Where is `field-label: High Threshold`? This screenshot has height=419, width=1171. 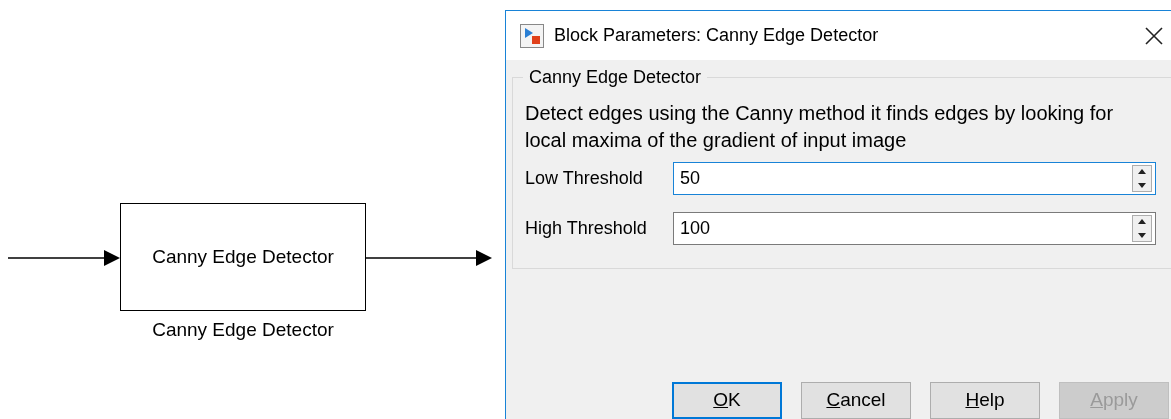
field-label: High Threshold is located at coordinates (586, 228).